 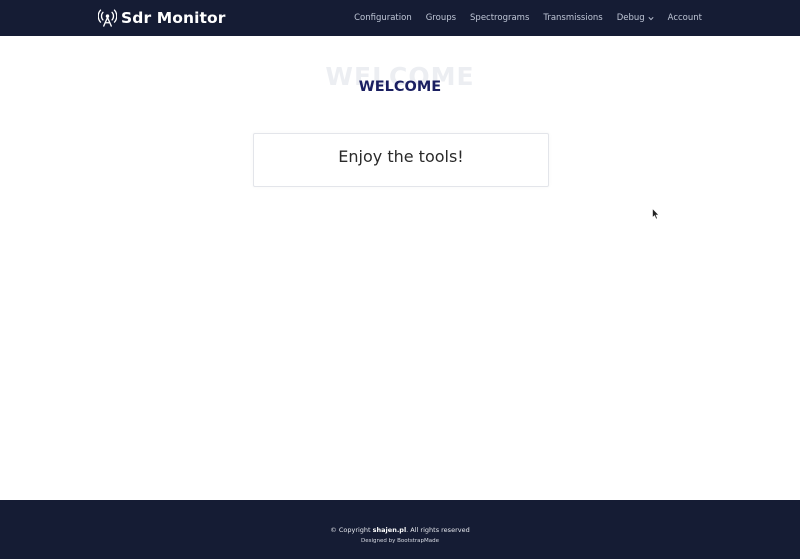 I want to click on brand-name: Sdr Monitor, so click(x=173, y=18).